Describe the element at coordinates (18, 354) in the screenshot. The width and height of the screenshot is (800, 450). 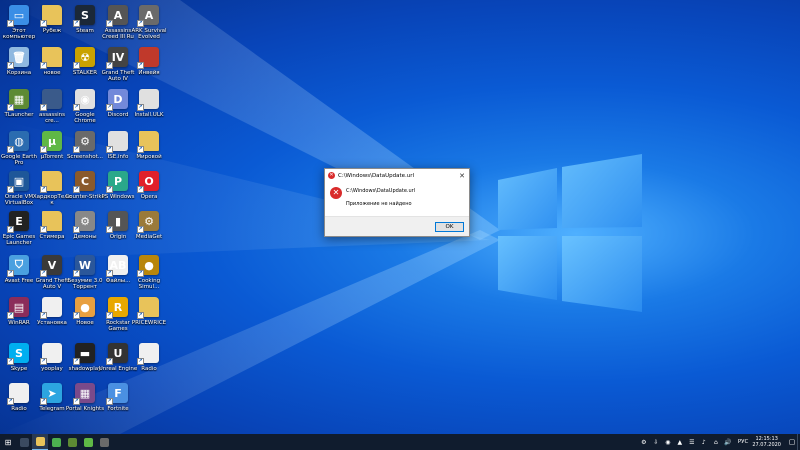
I see `skype-icon: S ↗` at that location.